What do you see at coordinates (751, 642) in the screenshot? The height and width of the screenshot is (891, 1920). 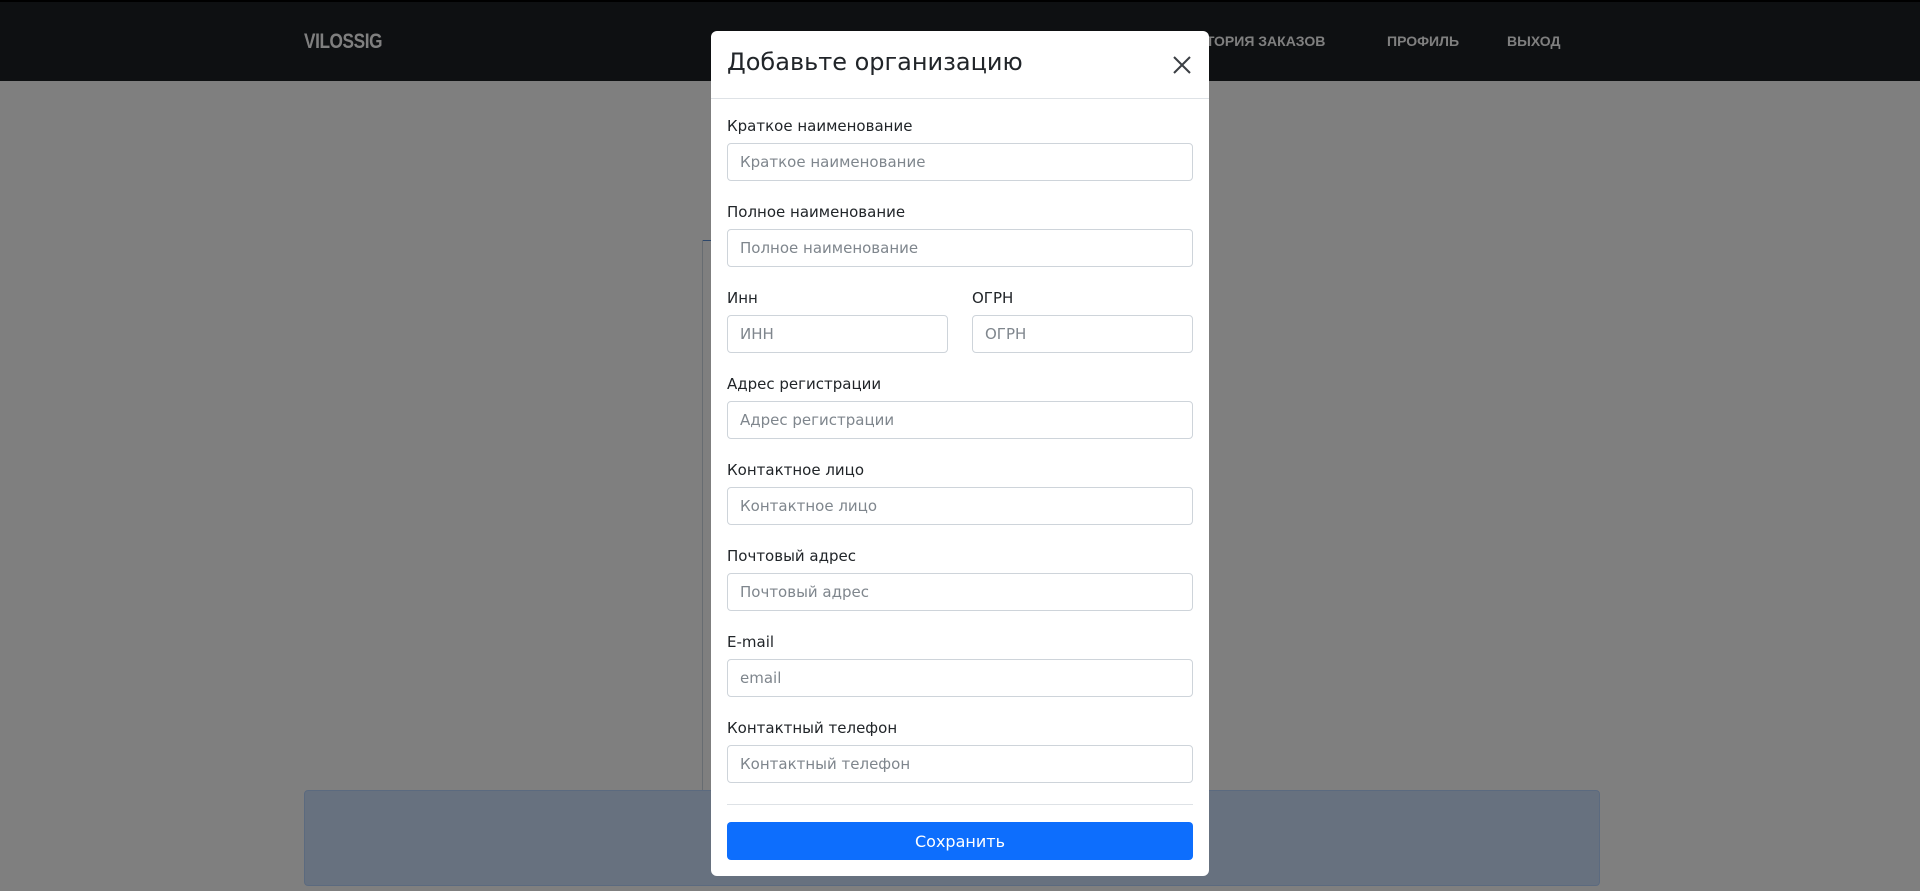 I see `email-label: E-mail` at bounding box center [751, 642].